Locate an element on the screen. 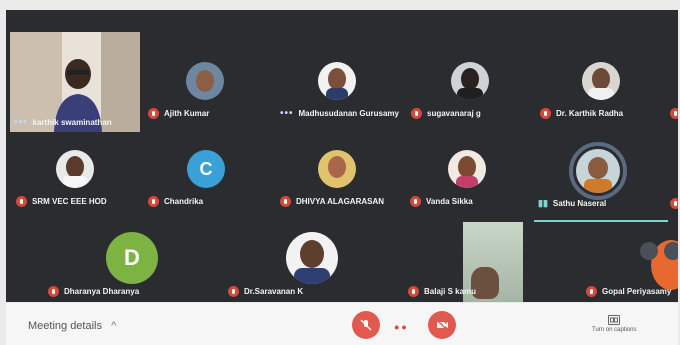  participant-name: Sathu Naseral is located at coordinates (579, 203).